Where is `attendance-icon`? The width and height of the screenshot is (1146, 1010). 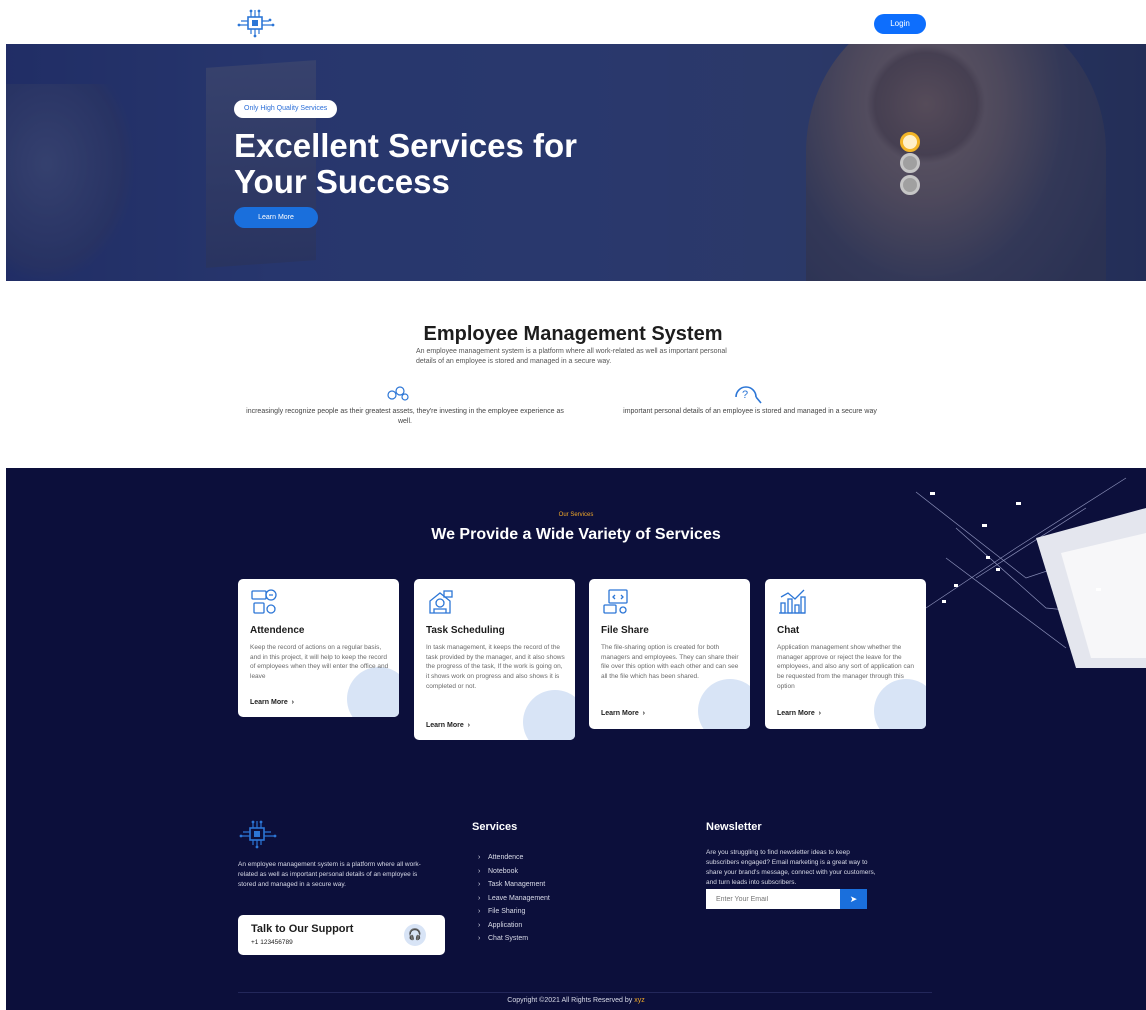
attendance-icon is located at coordinates (264, 601).